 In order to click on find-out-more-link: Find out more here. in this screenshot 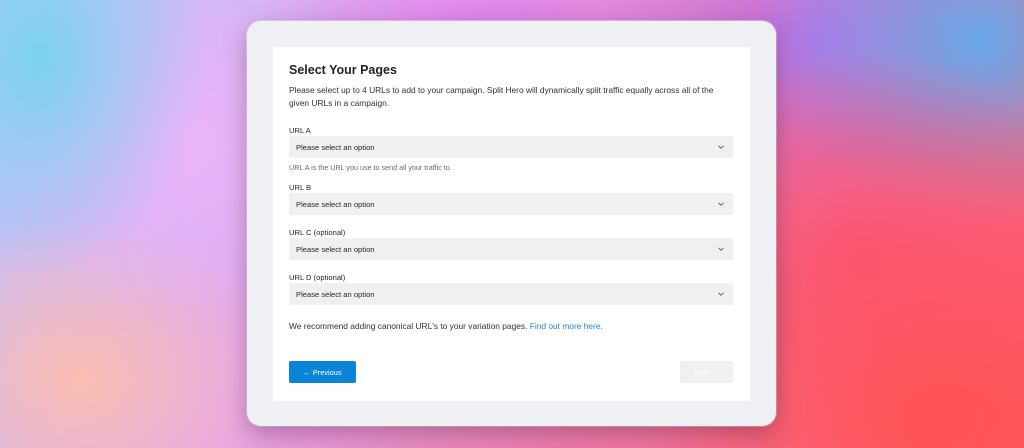, I will do `click(566, 326)`.